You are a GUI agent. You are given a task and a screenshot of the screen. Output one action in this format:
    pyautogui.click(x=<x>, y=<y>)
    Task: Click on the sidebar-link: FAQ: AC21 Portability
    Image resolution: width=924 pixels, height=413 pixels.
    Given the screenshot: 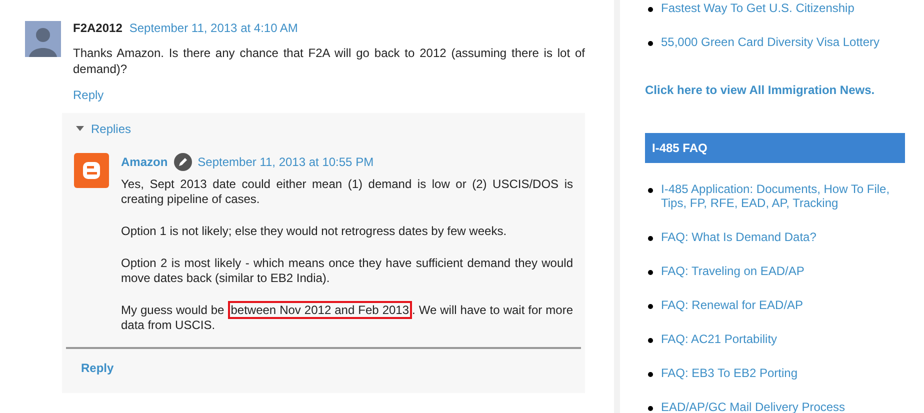 What is the action you would take?
    pyautogui.click(x=719, y=339)
    